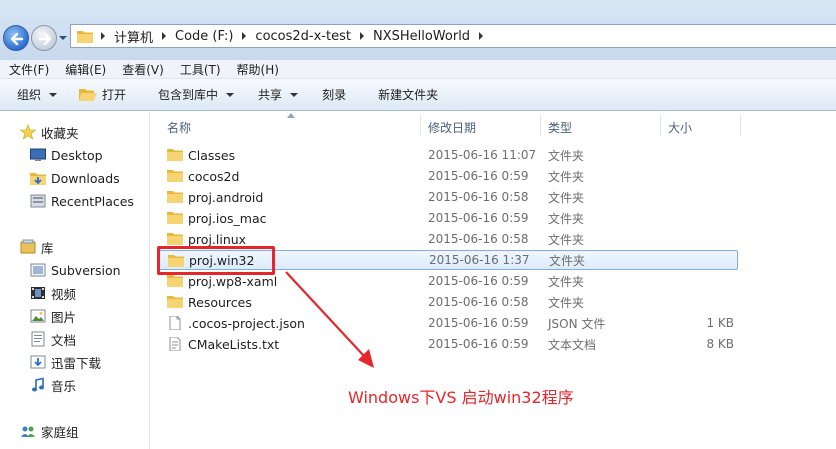  I want to click on command-bar: 组织 打开 包含到库中 共享 刻录 新建文件夹, so click(418, 95).